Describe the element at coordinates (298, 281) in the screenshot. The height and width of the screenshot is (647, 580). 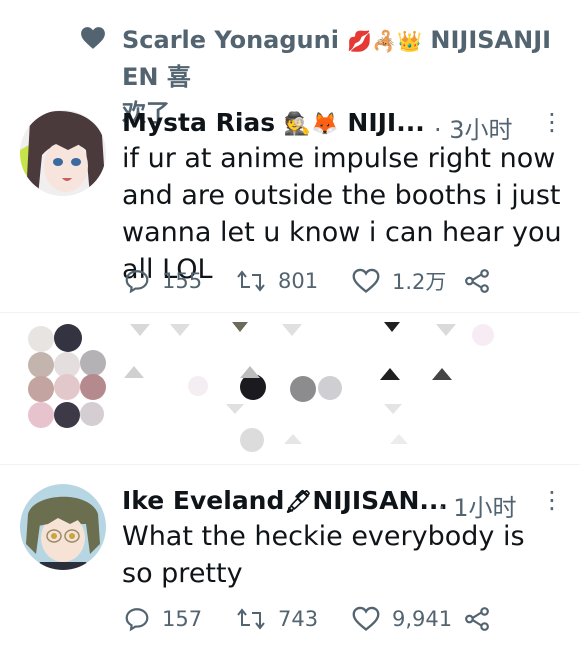
I see `retweet-count: 801` at that location.